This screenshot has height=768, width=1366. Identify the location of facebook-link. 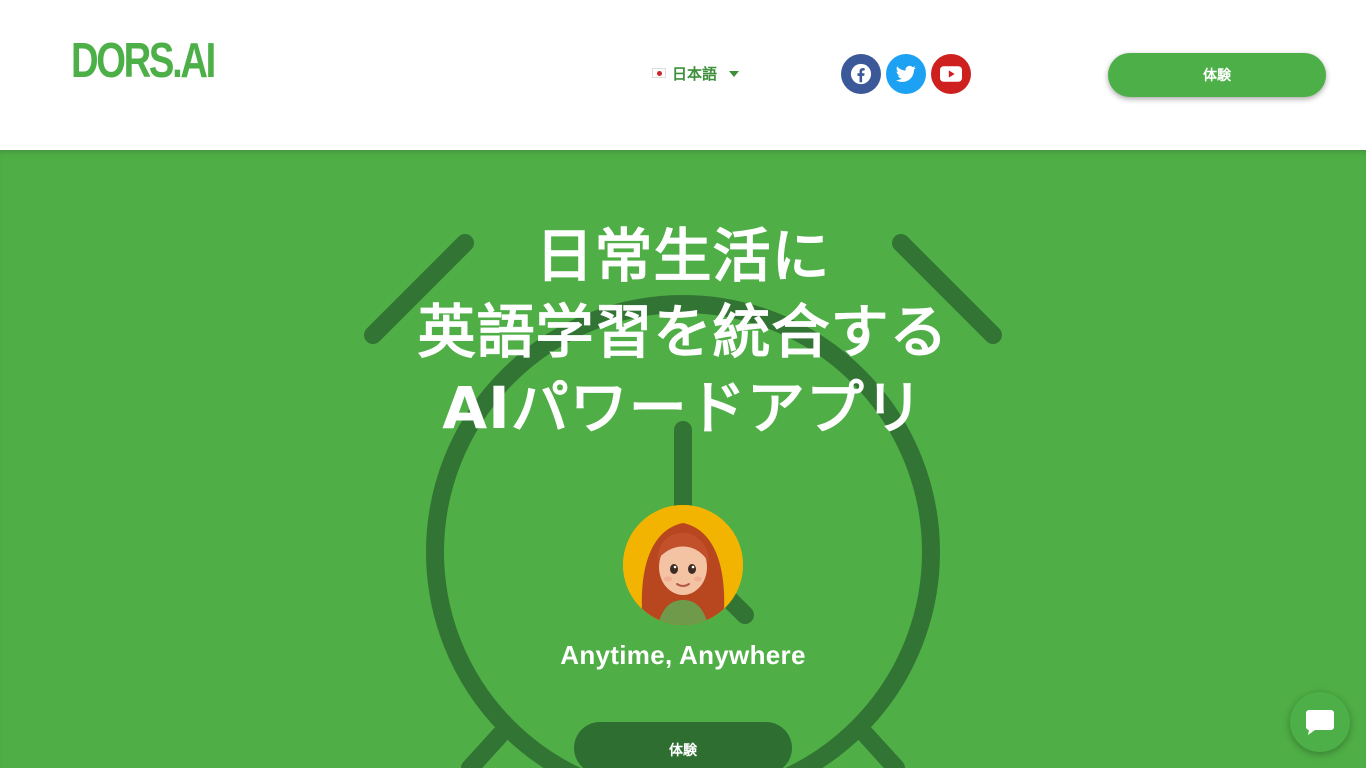
(861, 74).